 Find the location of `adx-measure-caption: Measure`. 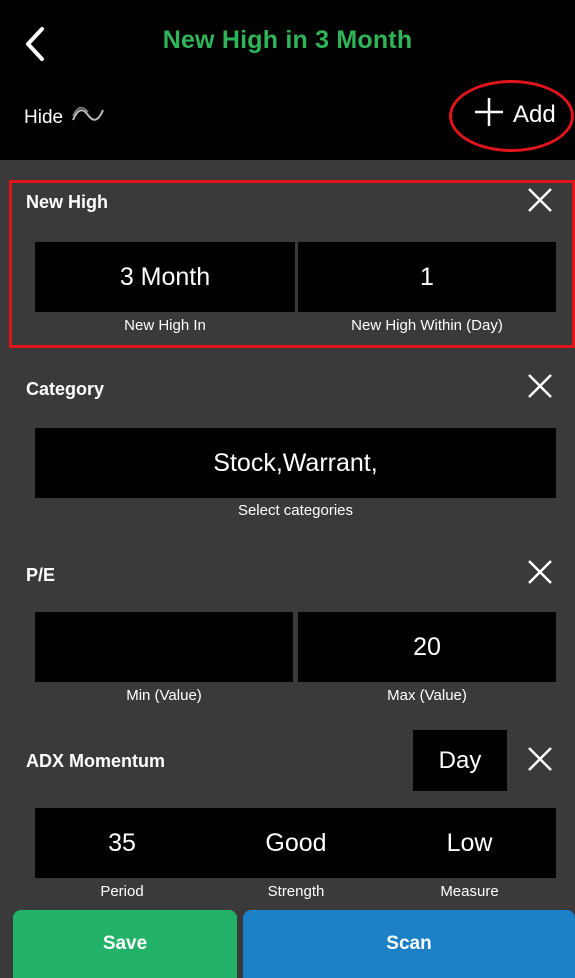

adx-measure-caption: Measure is located at coordinates (469, 891).